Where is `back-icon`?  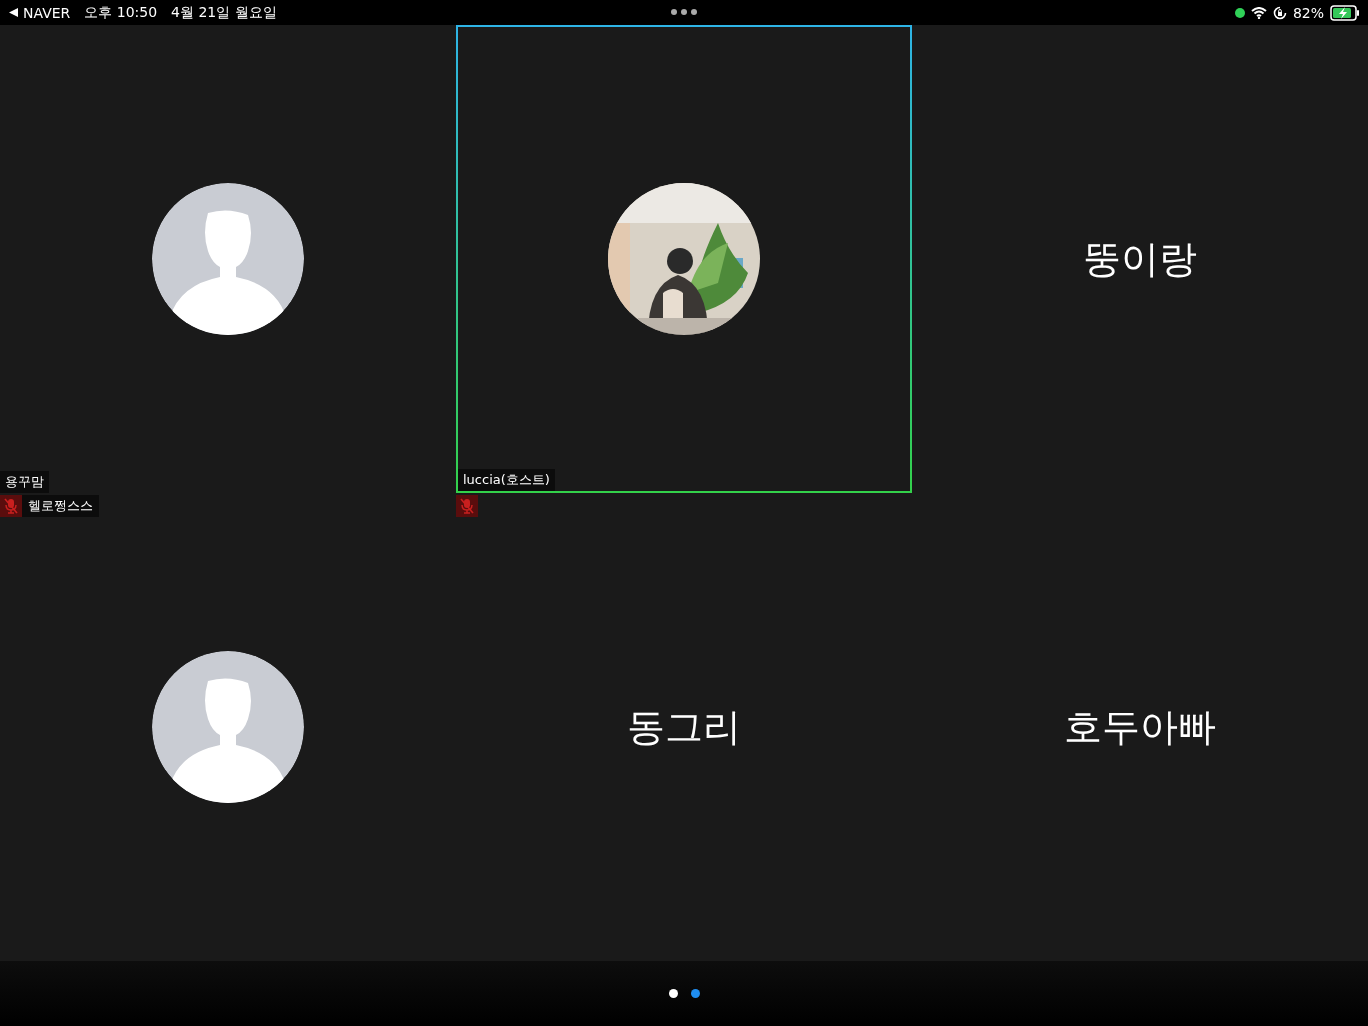 back-icon is located at coordinates (13, 12).